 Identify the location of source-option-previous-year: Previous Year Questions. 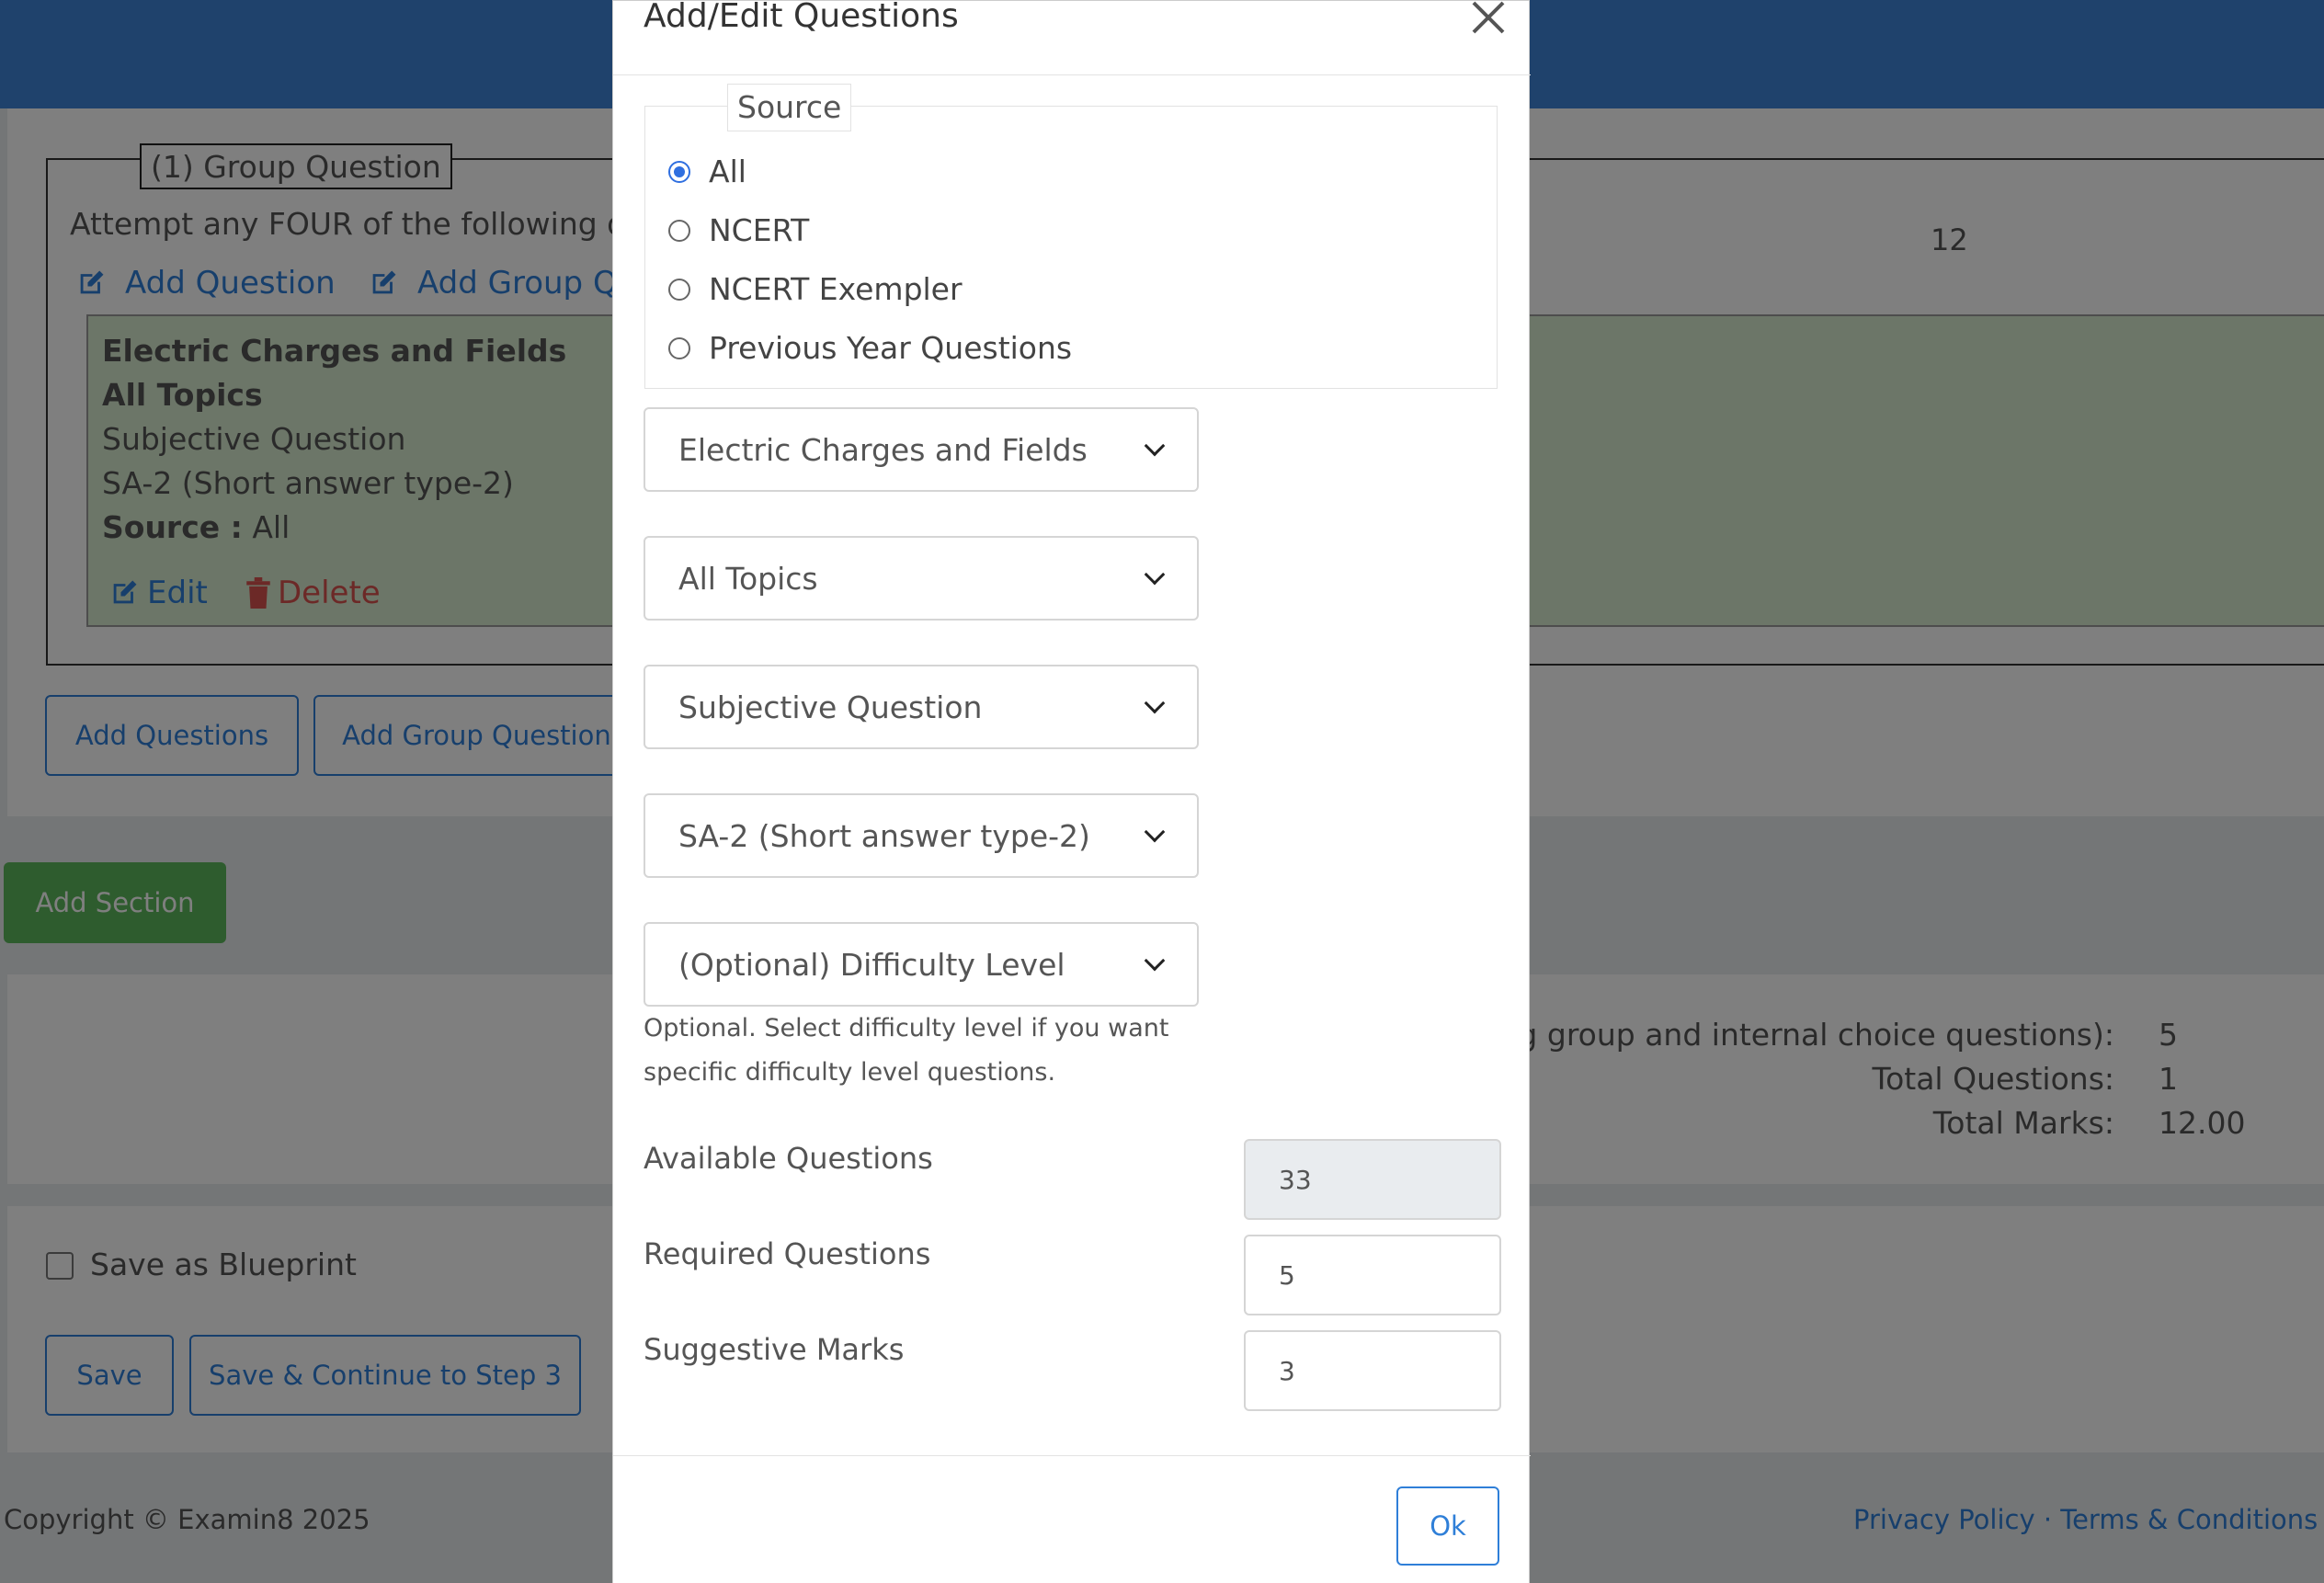
(870, 348).